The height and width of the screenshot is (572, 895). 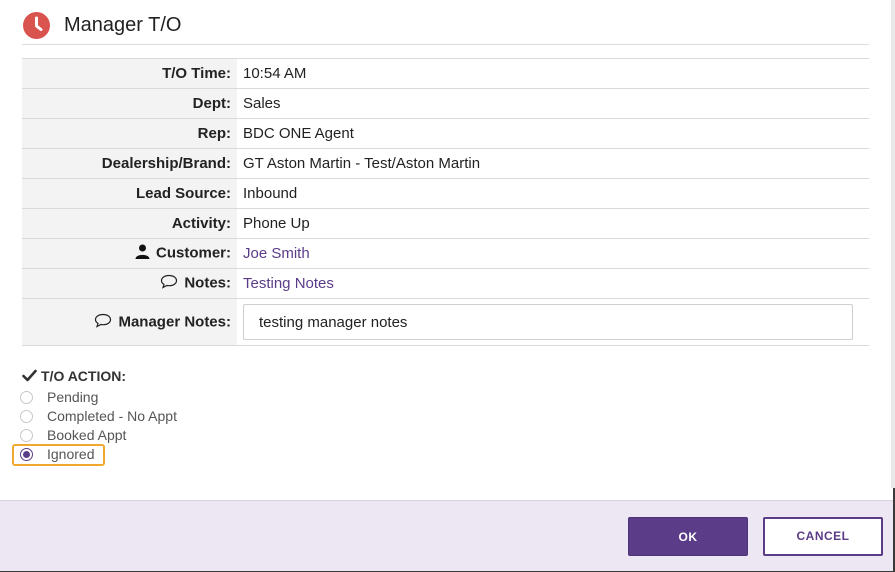 I want to click on manager-notes-cell, so click(x=553, y=322).